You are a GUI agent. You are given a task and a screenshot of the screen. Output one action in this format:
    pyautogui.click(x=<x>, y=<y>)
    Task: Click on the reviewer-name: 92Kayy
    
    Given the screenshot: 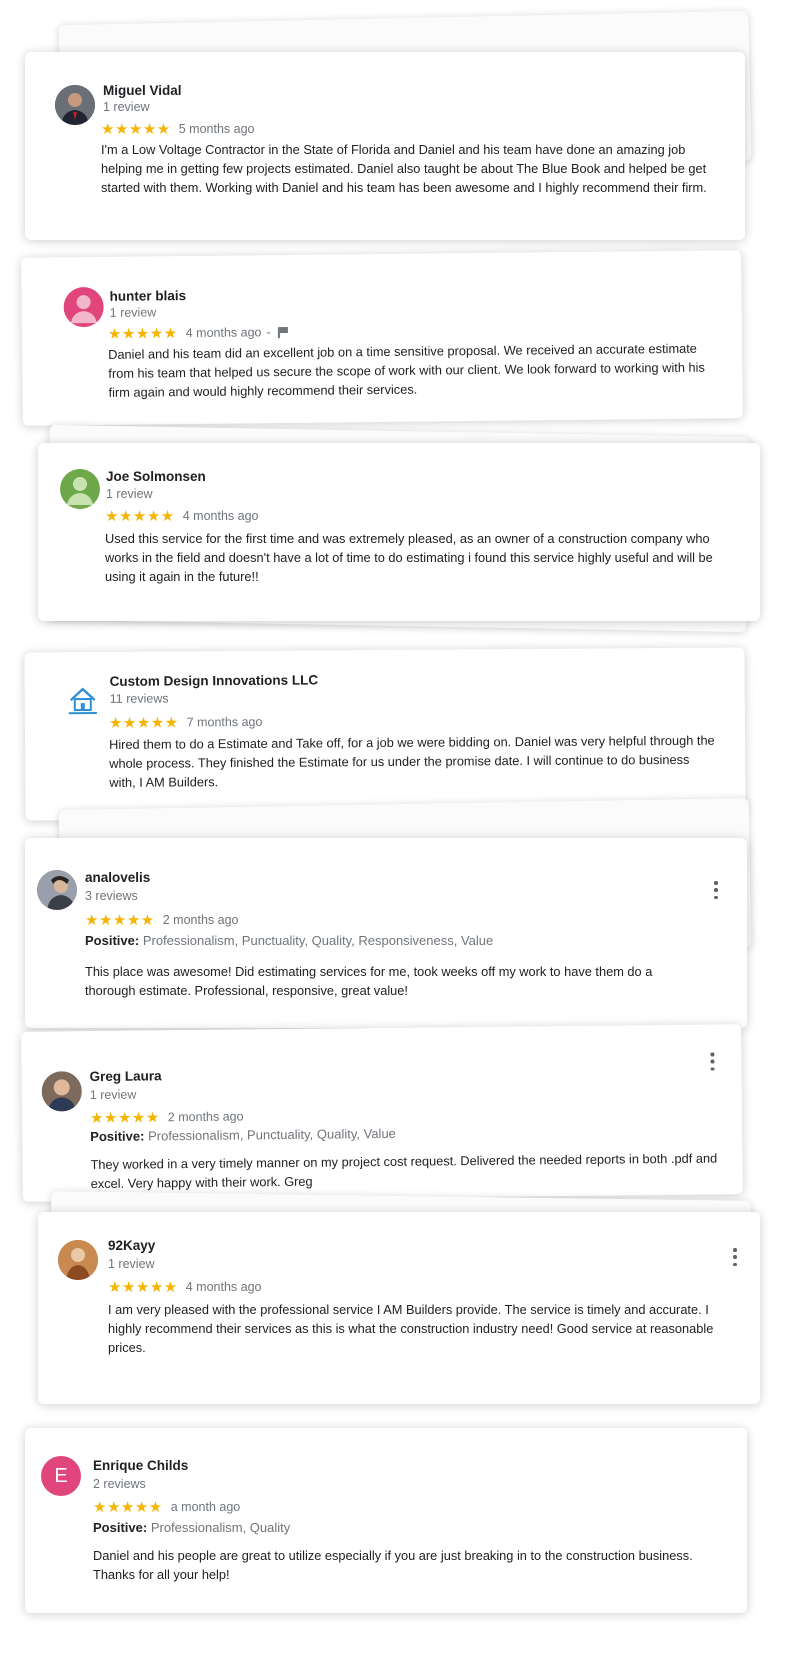 What is the action you would take?
    pyautogui.click(x=131, y=1245)
    